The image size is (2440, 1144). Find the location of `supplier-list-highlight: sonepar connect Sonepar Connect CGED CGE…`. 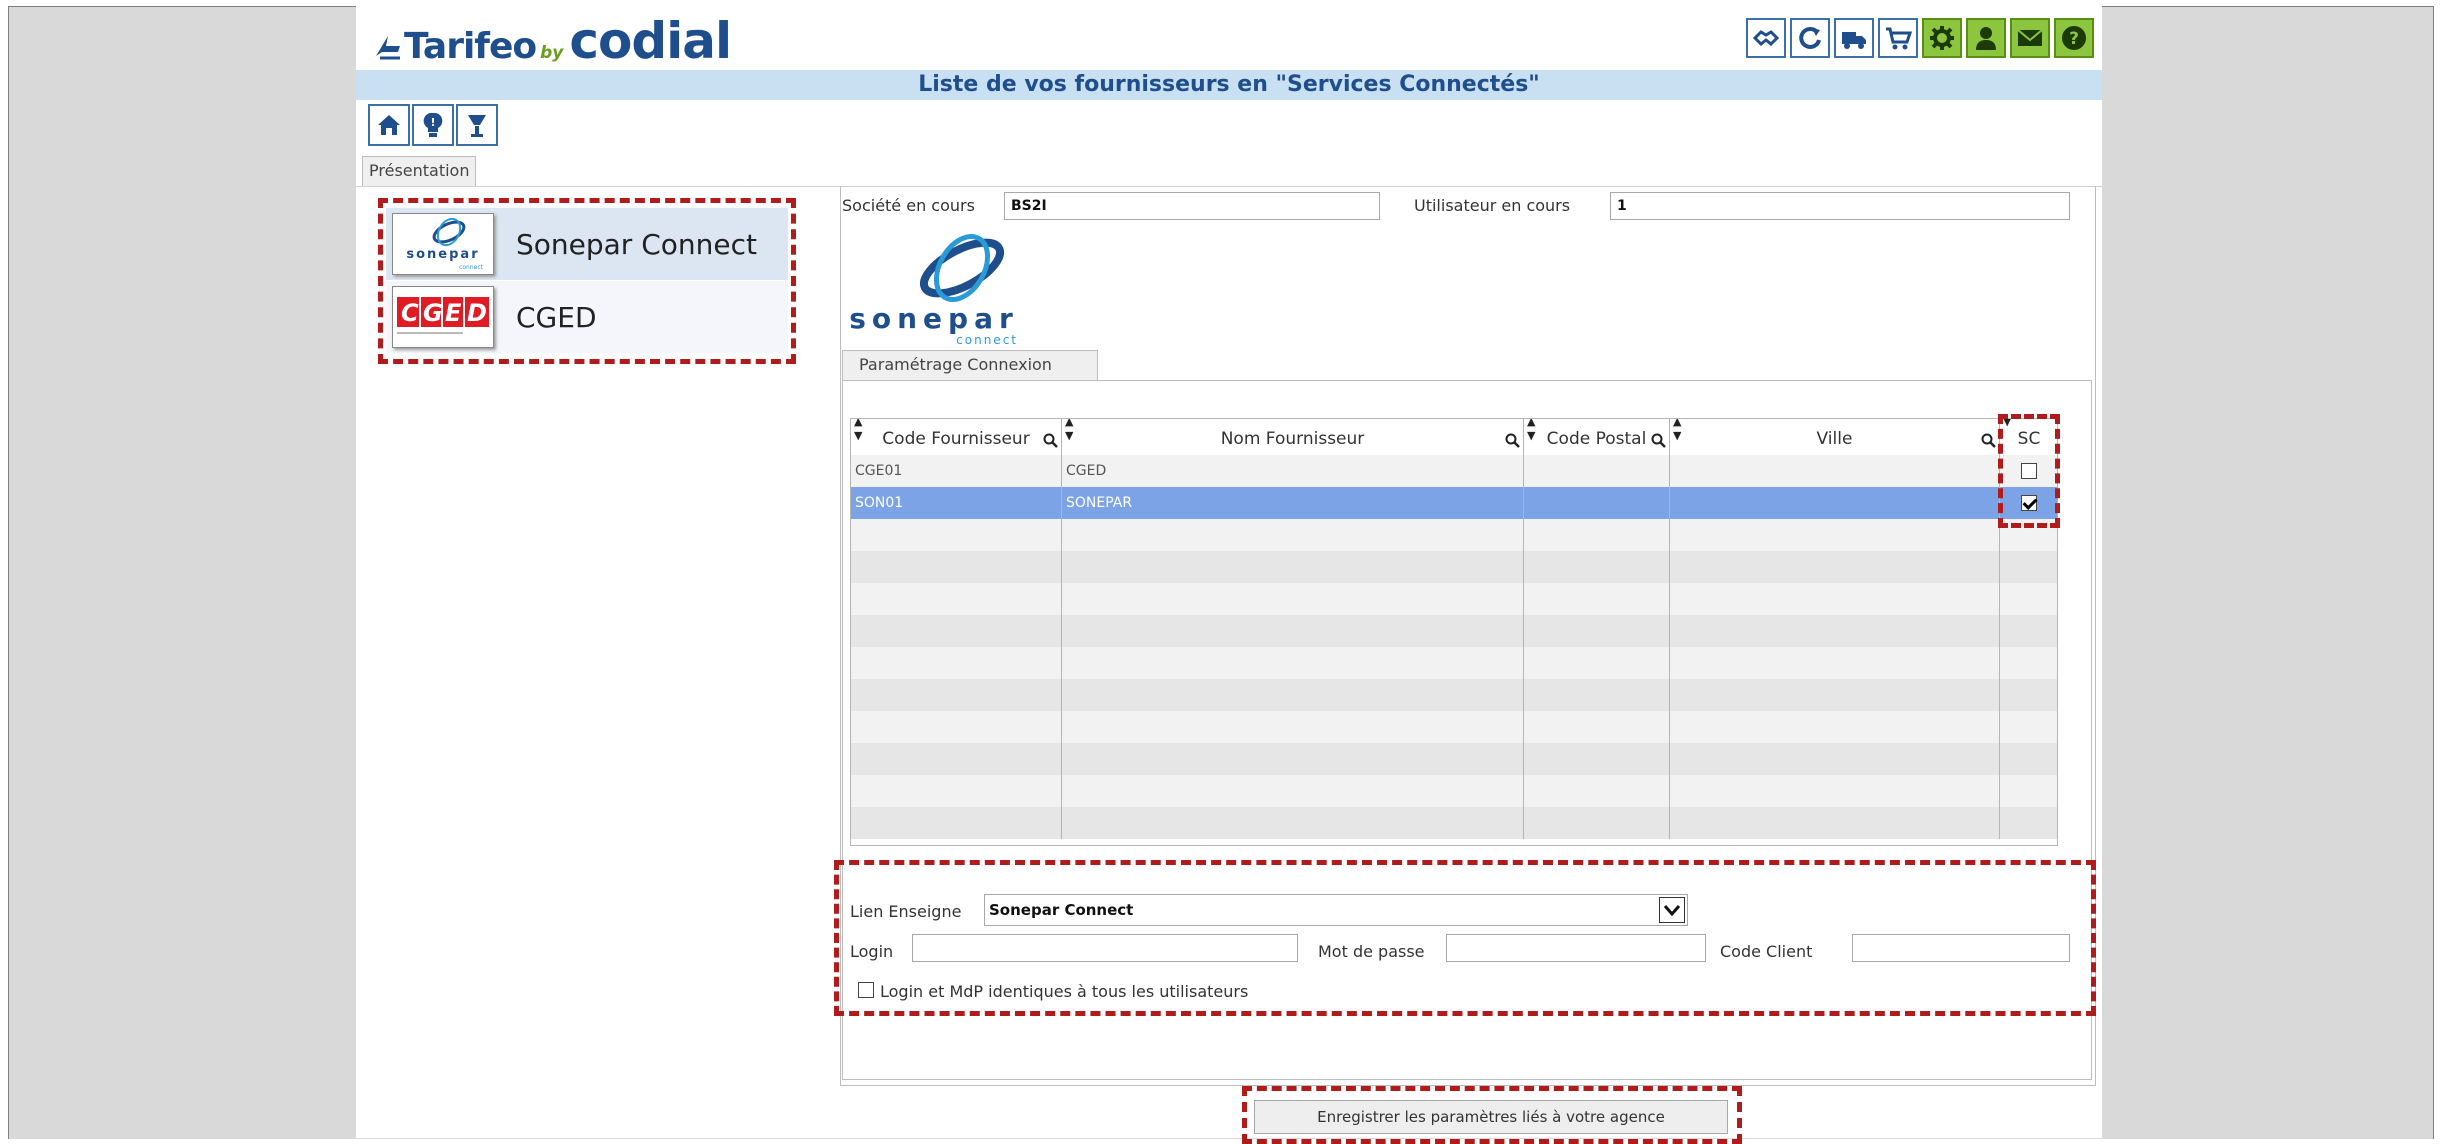

supplier-list-highlight: sonepar connect Sonepar Connect CGED CGE… is located at coordinates (587, 281).